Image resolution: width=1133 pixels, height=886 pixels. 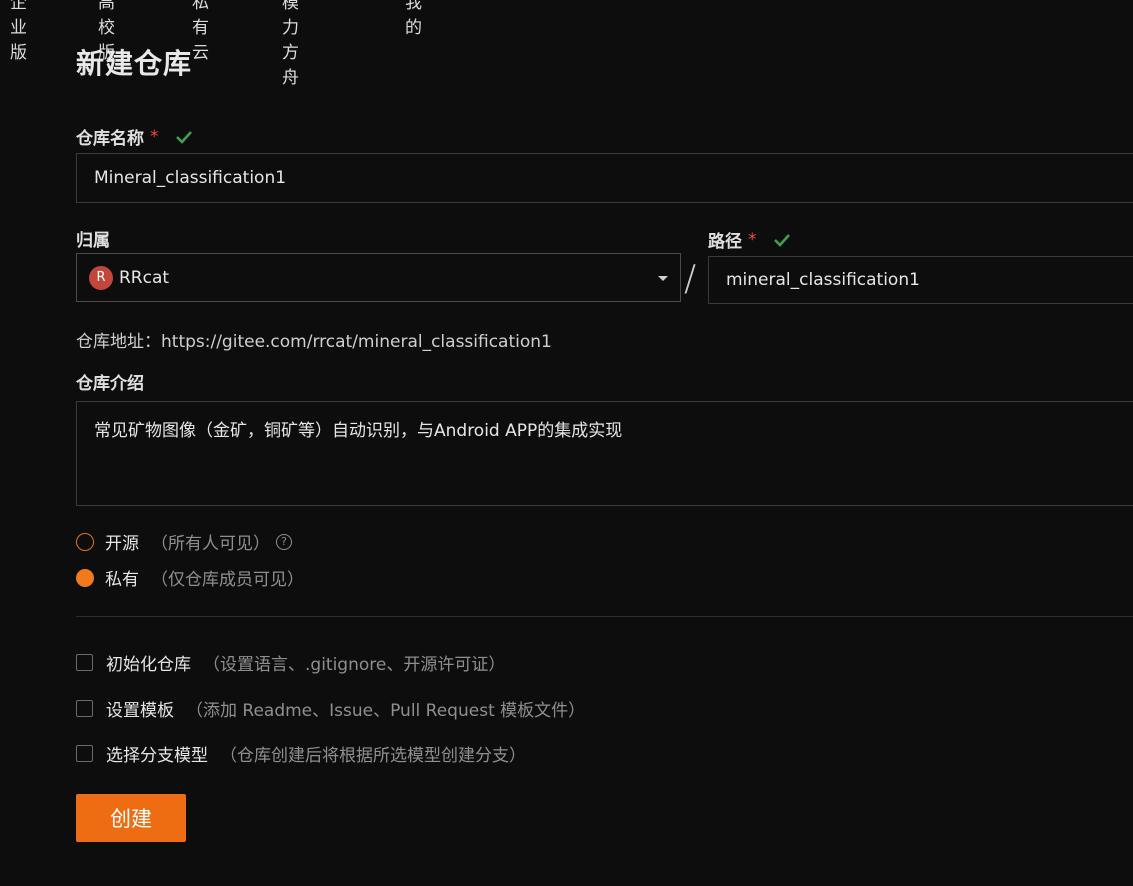 What do you see at coordinates (823, 280) in the screenshot?
I see `path-value: mineral_classification1` at bounding box center [823, 280].